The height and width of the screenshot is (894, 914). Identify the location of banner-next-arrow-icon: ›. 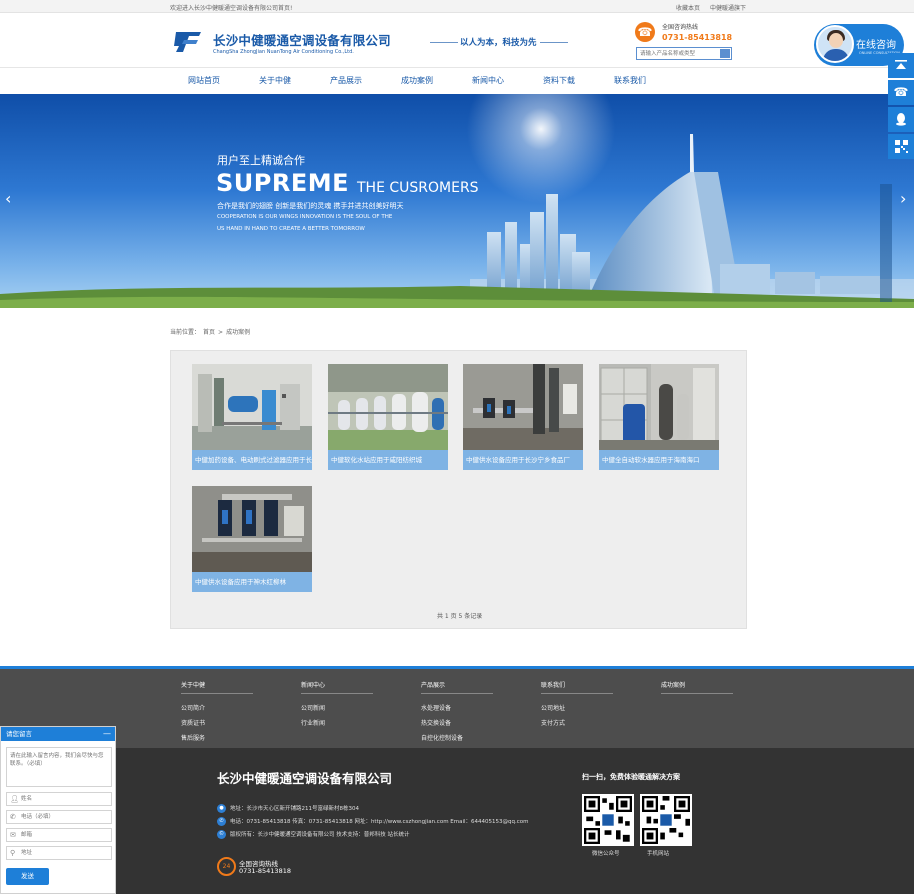
(903, 198).